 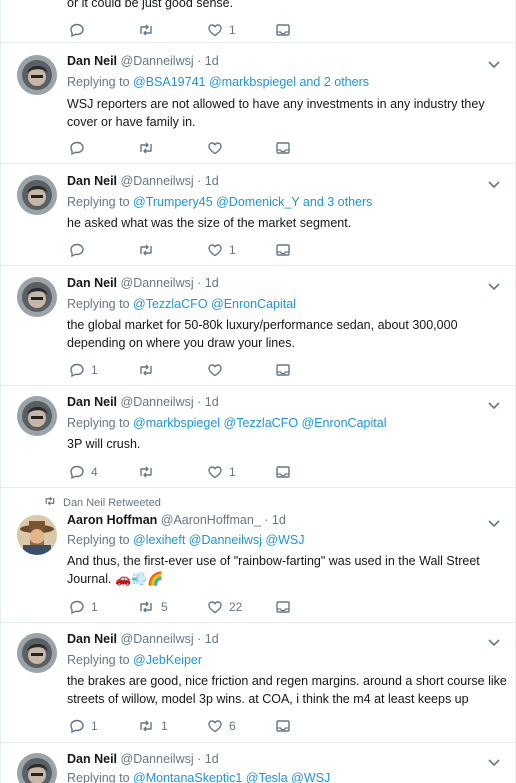 I want to click on replying-to: Replying to @MontanaSkeptic1 @Tesla @WSJ, so click(x=198, y=777).